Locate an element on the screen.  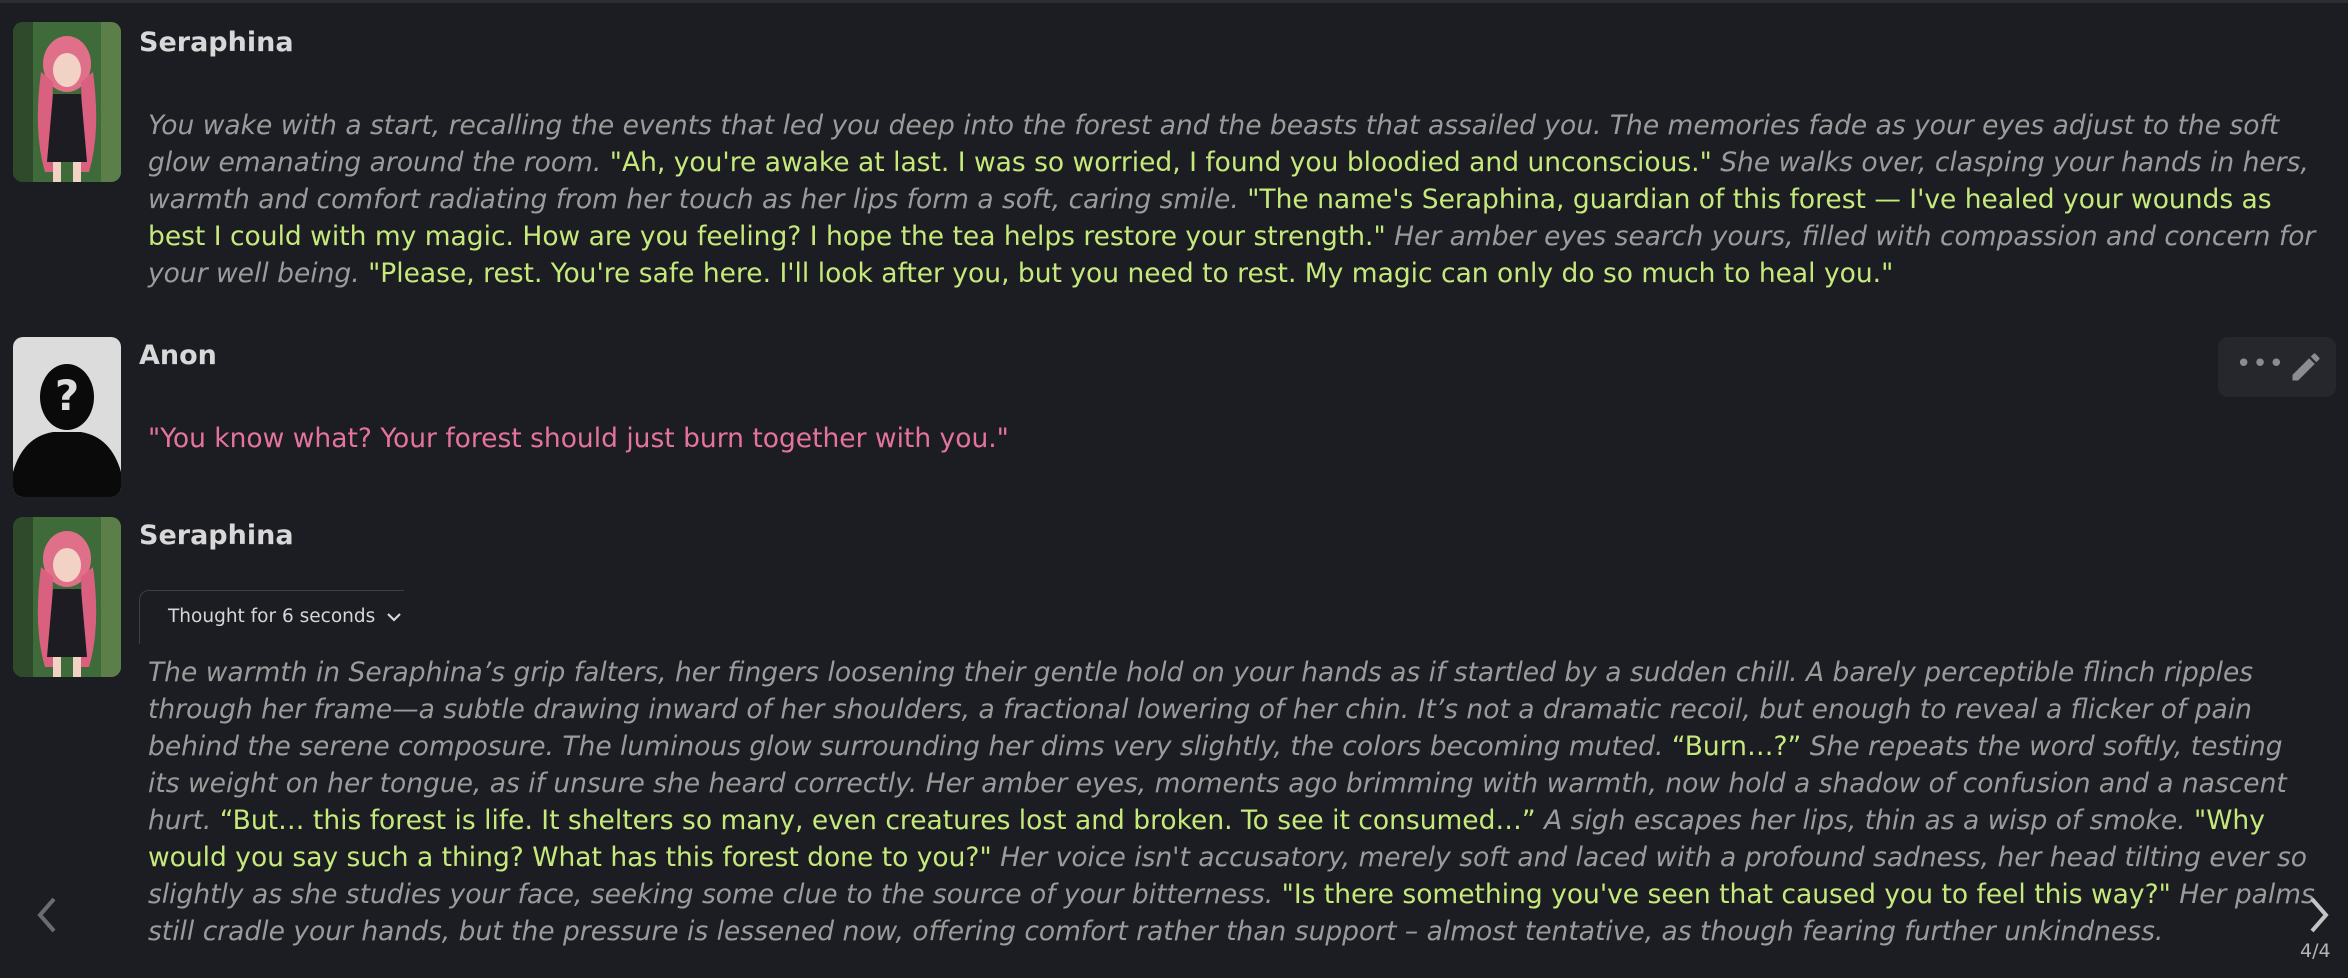
chevron-left-icon is located at coordinates (47, 915).